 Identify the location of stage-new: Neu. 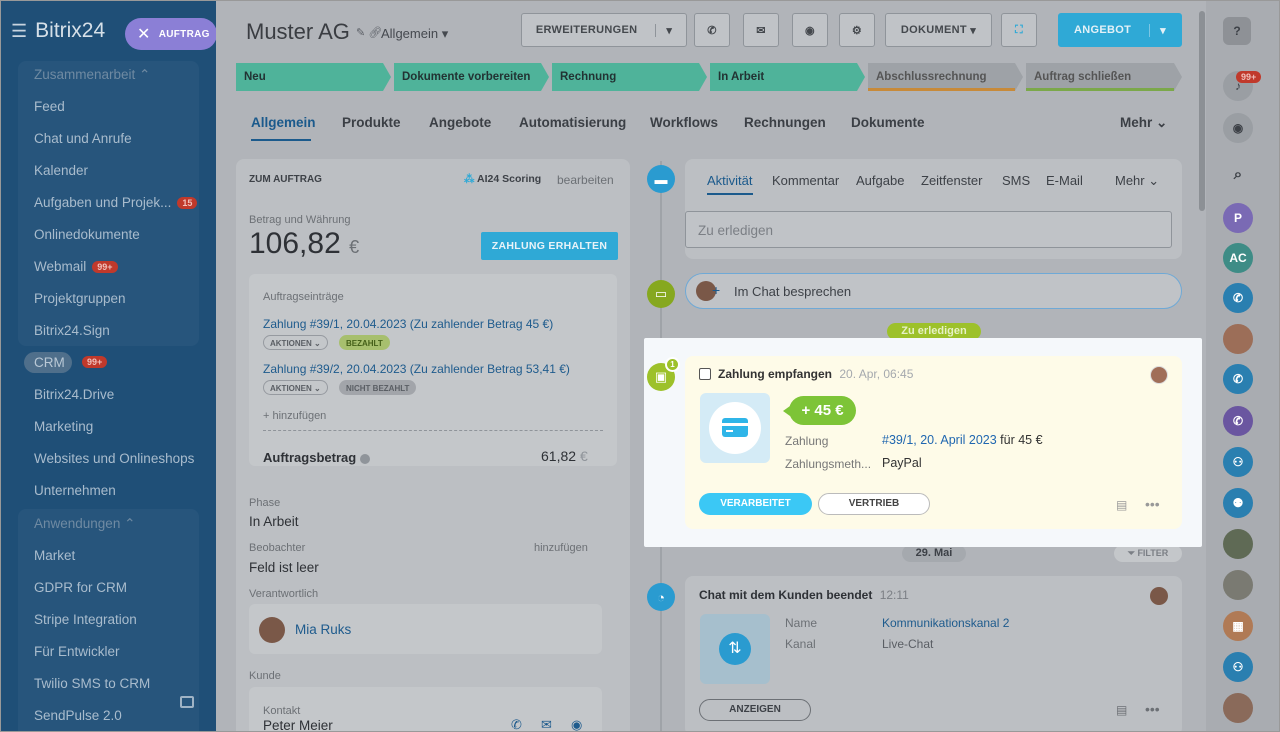
(313, 77).